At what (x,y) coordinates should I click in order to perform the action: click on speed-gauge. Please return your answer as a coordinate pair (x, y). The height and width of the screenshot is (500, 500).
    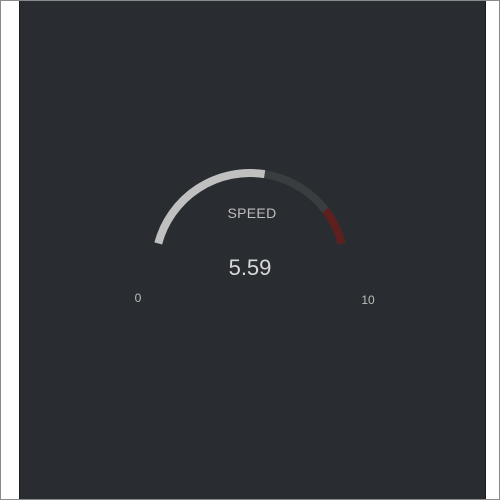
    Looking at the image, I should click on (250, 207).